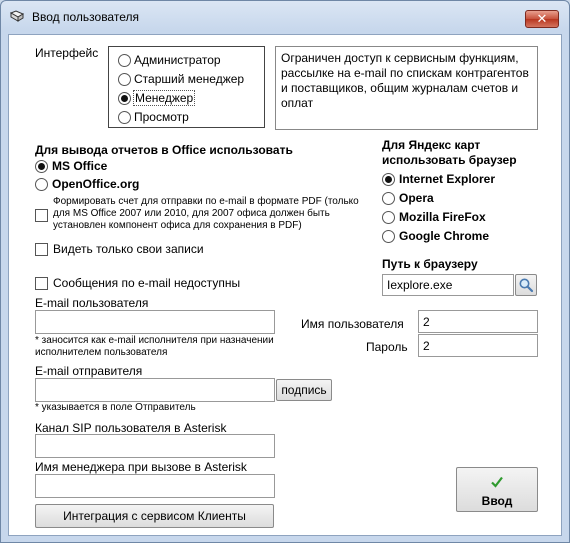 This screenshot has height=543, width=570. What do you see at coordinates (161, 117) in the screenshot?
I see `radio-label: Просмотр` at bounding box center [161, 117].